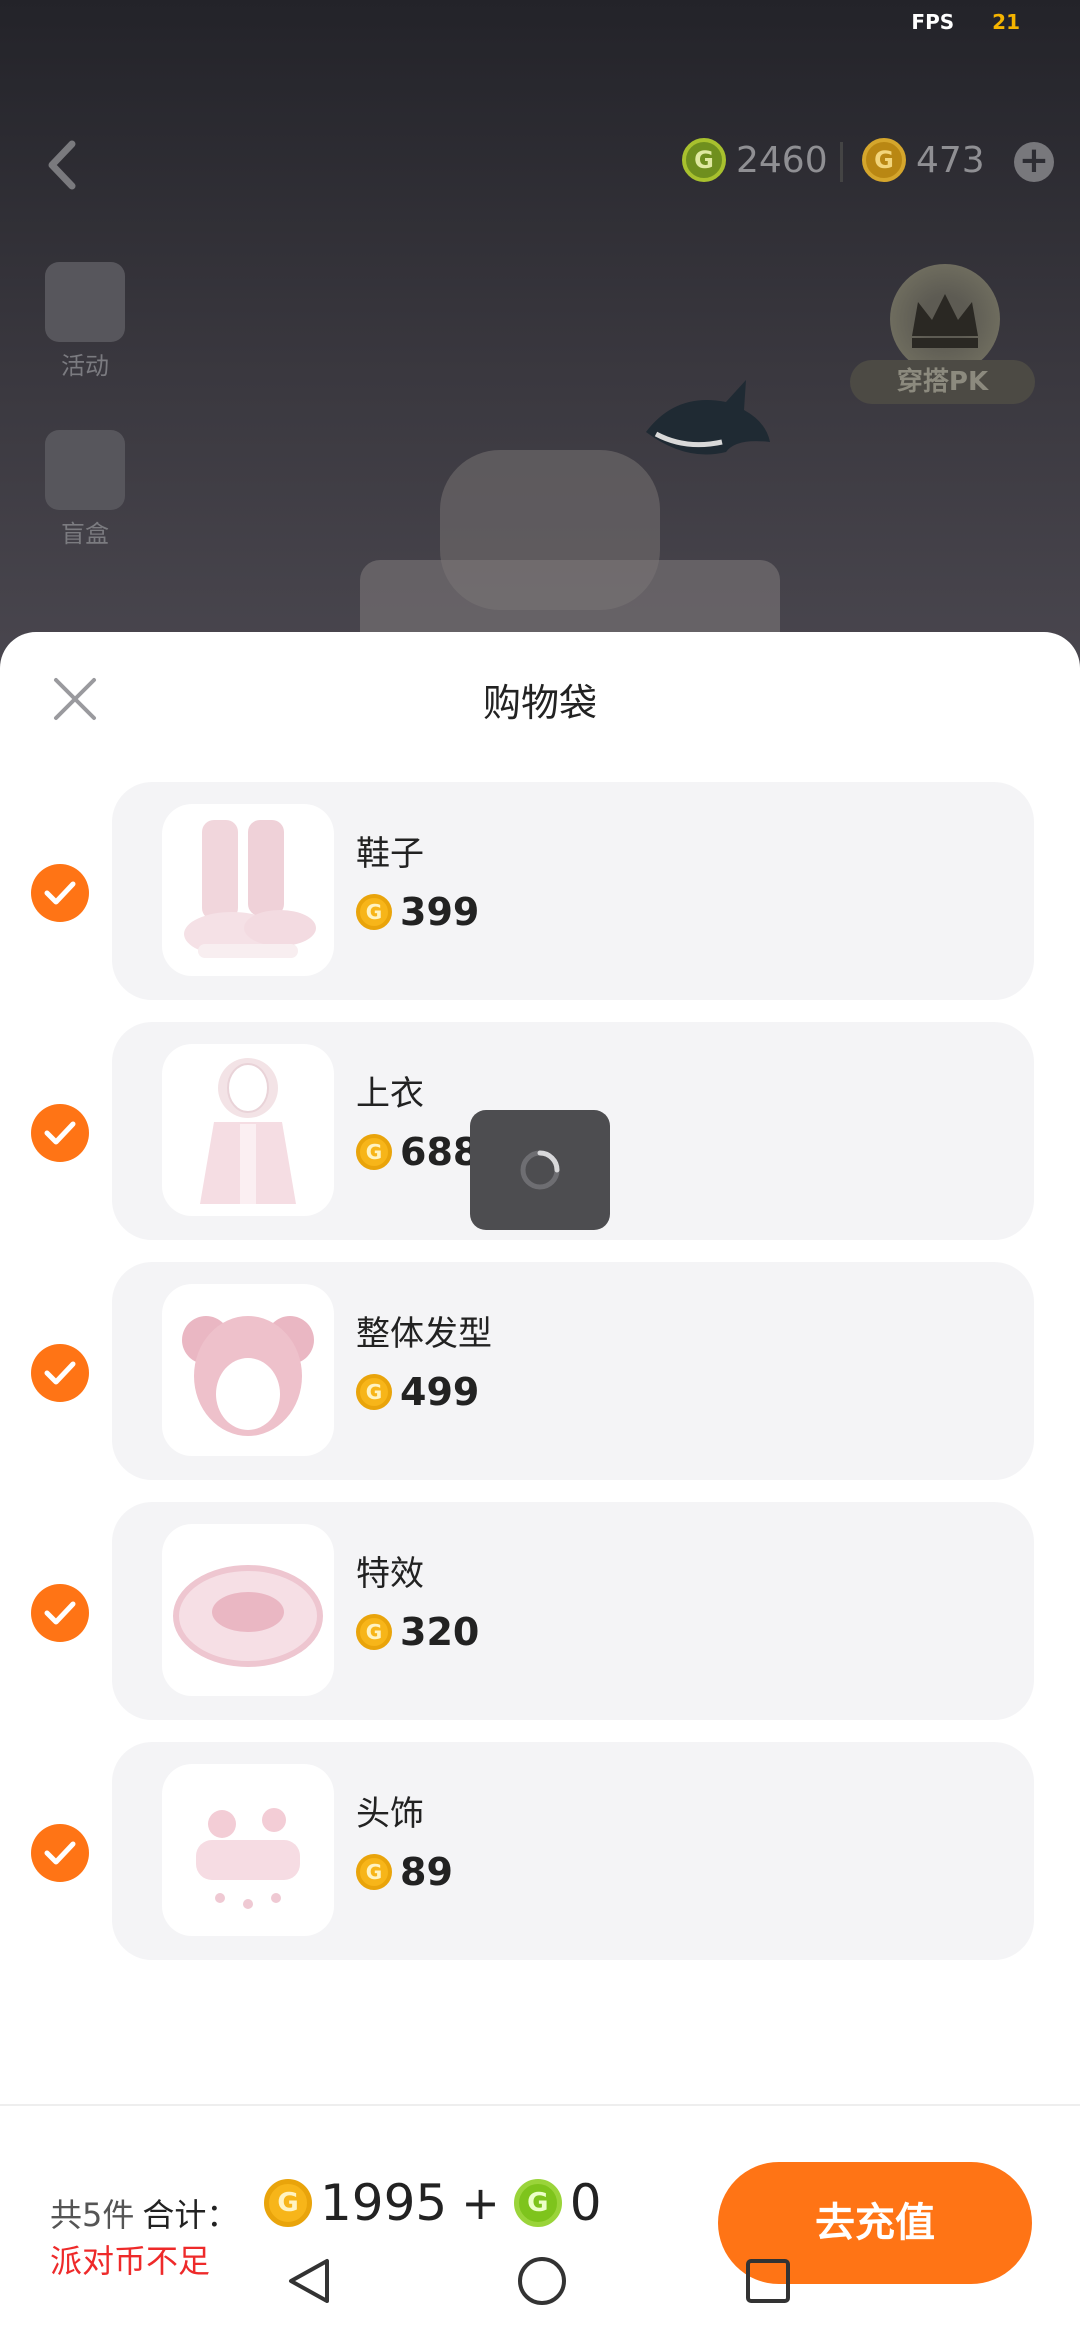 The width and height of the screenshot is (1080, 2340). What do you see at coordinates (440, 1632) in the screenshot?
I see `item-price-value: 320` at bounding box center [440, 1632].